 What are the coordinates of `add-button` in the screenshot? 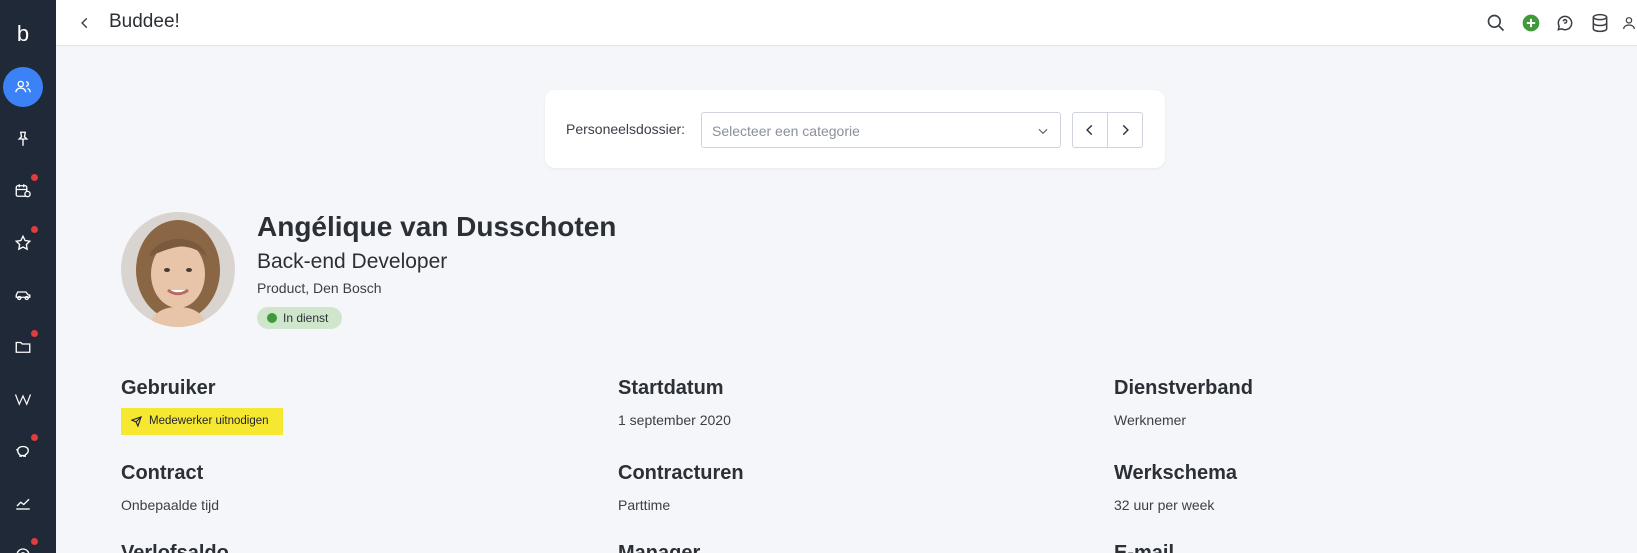 It's located at (1531, 23).